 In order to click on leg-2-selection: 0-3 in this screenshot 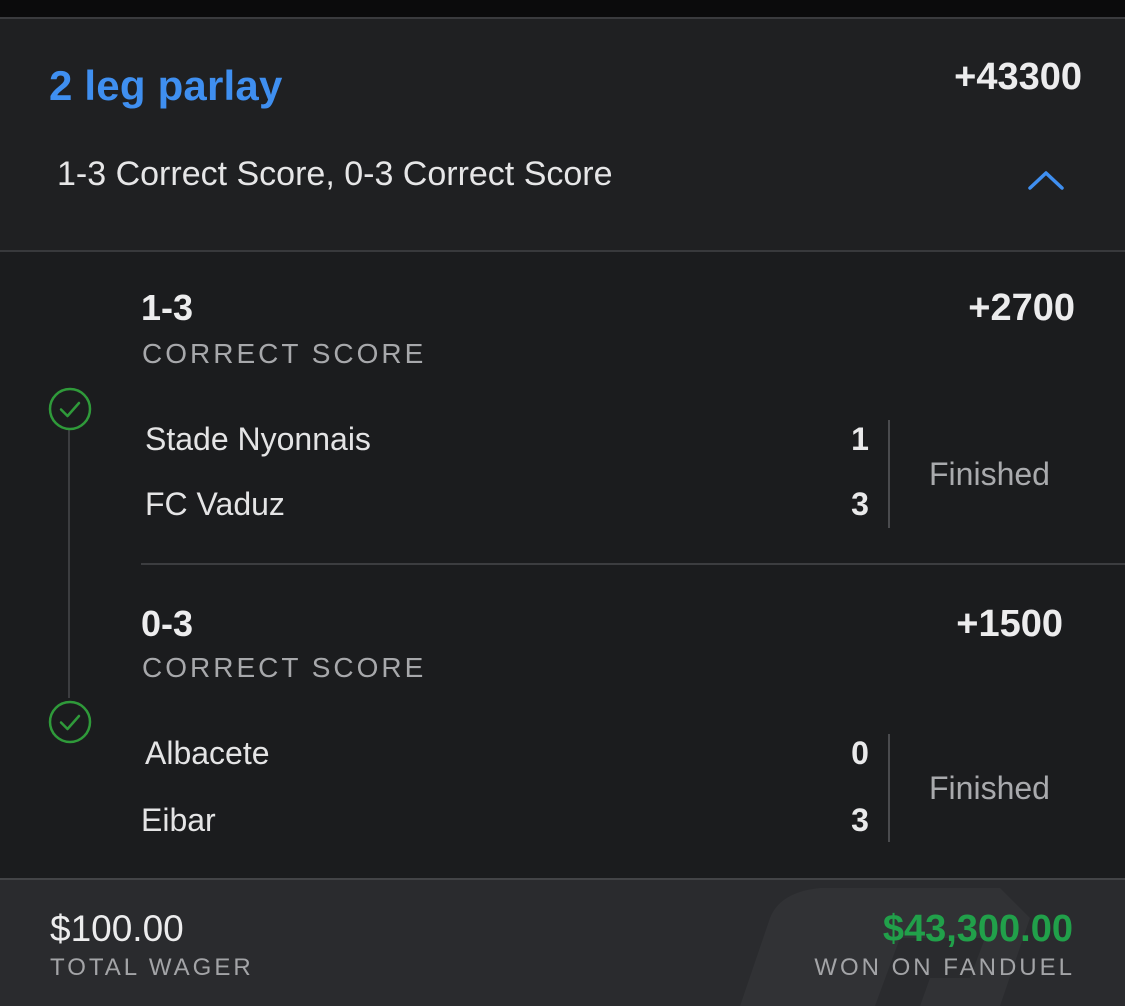, I will do `click(167, 623)`.